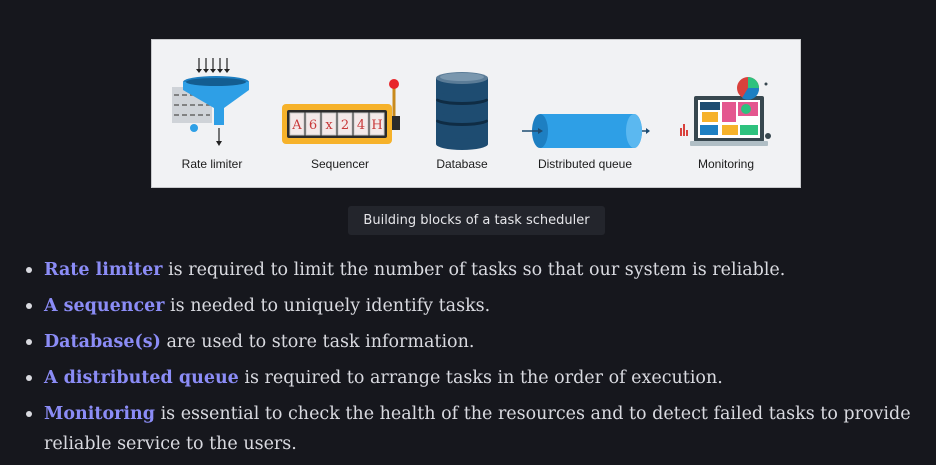 Image resolution: width=936 pixels, height=465 pixels. I want to click on block-distributed-queue: Distributed queue, so click(585, 113).